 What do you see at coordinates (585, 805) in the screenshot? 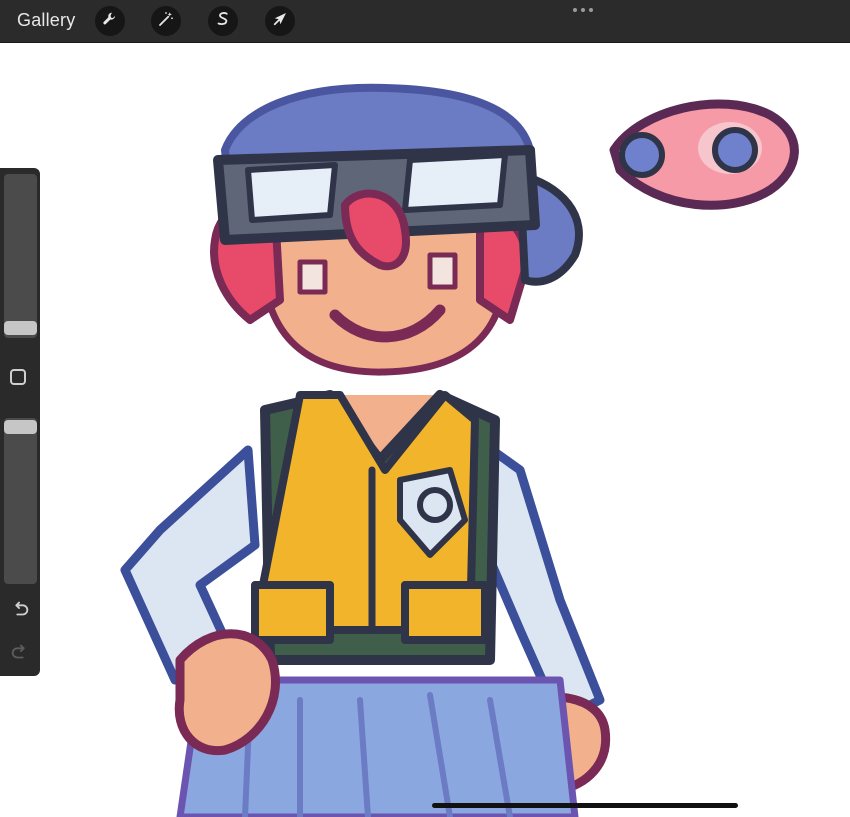
I see `home-indicator` at bounding box center [585, 805].